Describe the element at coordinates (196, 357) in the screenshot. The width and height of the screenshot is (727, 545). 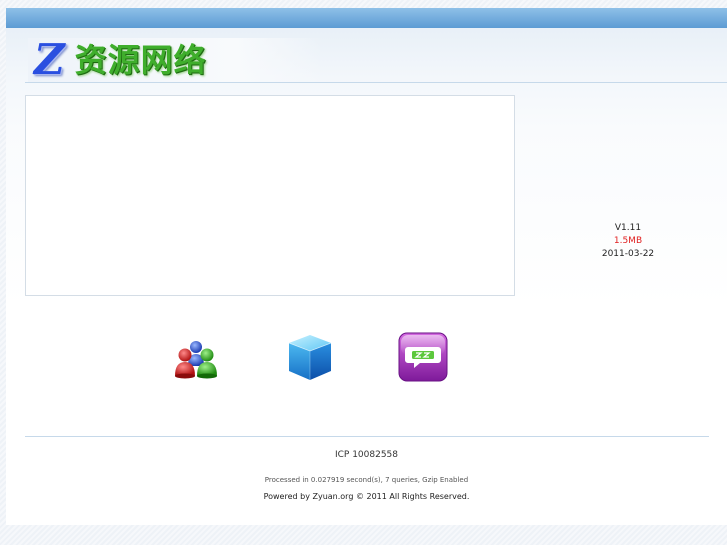
I see `users-icon` at that location.